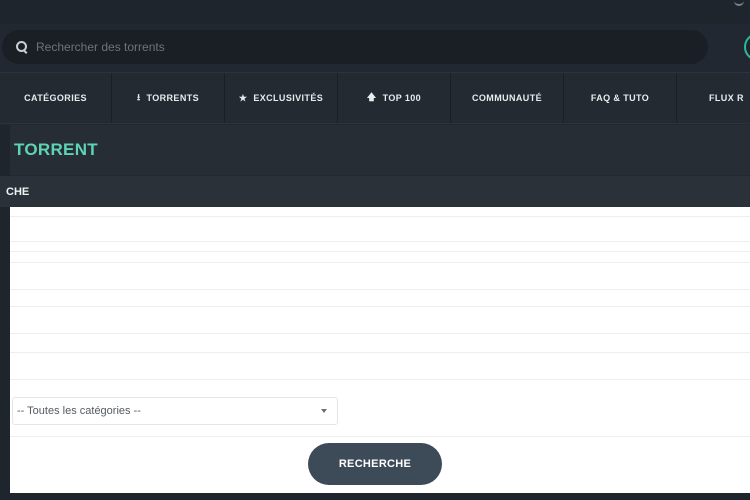  What do you see at coordinates (375, 464) in the screenshot?
I see `search-button: RECHERCHE` at bounding box center [375, 464].